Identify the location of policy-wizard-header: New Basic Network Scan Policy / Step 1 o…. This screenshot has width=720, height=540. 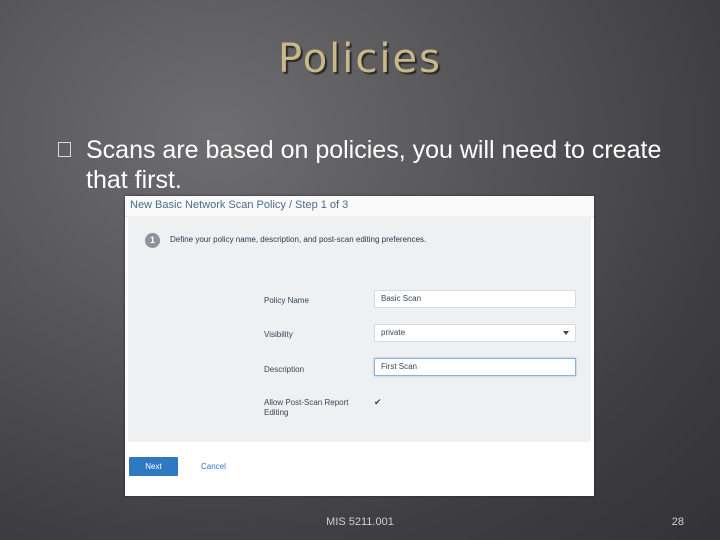
(359, 206).